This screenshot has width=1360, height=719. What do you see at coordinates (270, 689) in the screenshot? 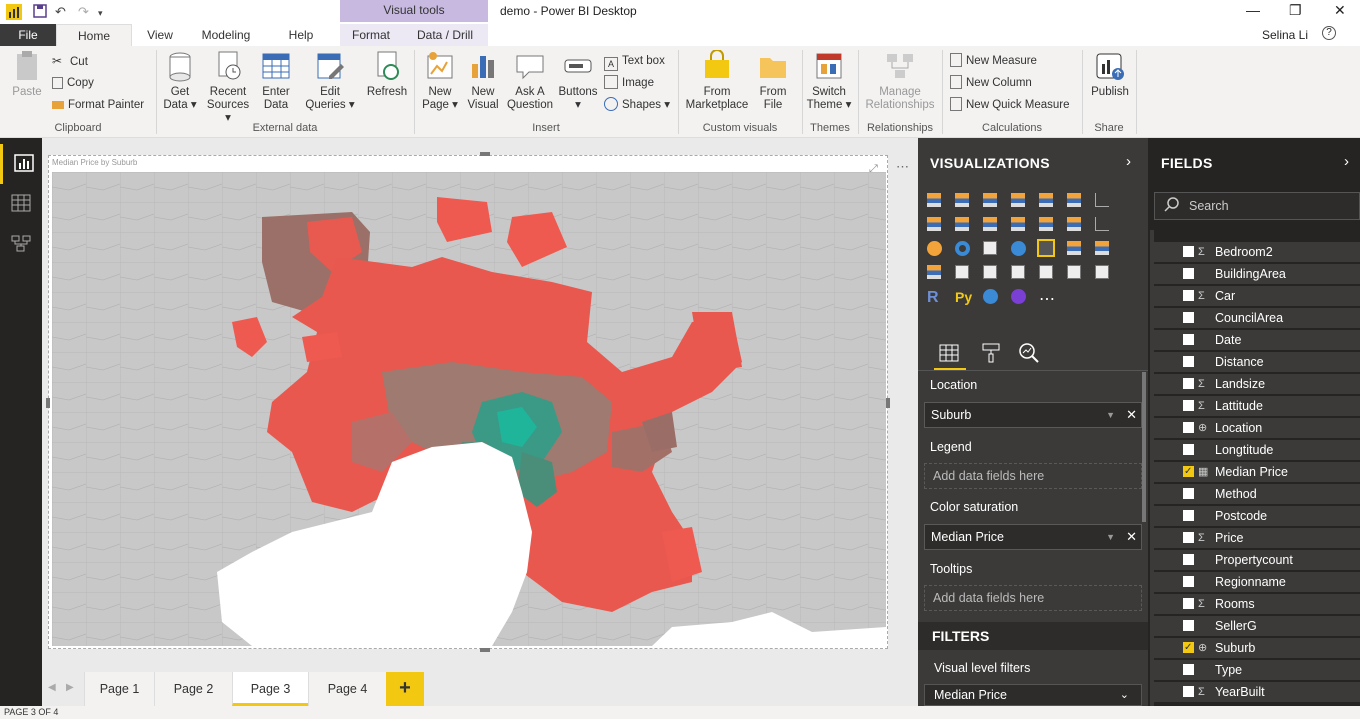
I see `page-tab-3: Page 3` at bounding box center [270, 689].